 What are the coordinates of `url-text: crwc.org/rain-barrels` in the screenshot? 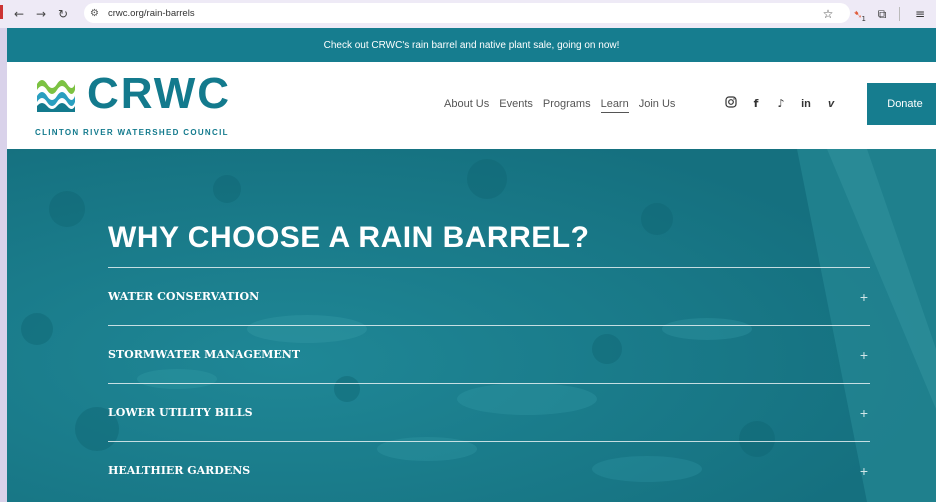 It's located at (151, 13).